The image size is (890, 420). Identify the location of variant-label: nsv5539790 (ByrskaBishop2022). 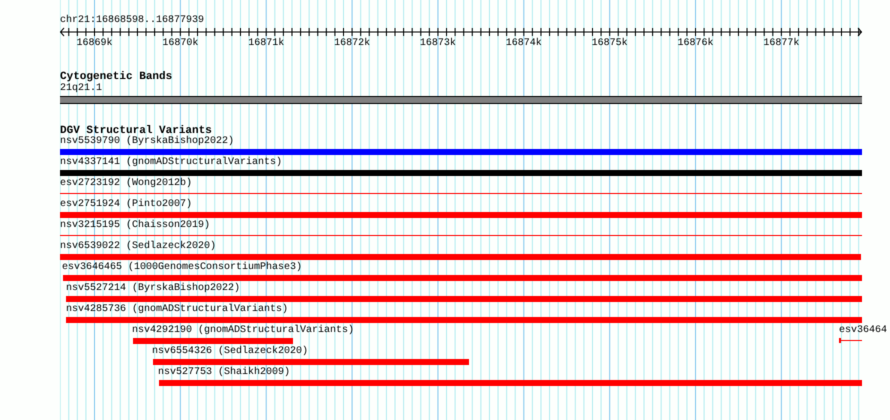
(147, 142).